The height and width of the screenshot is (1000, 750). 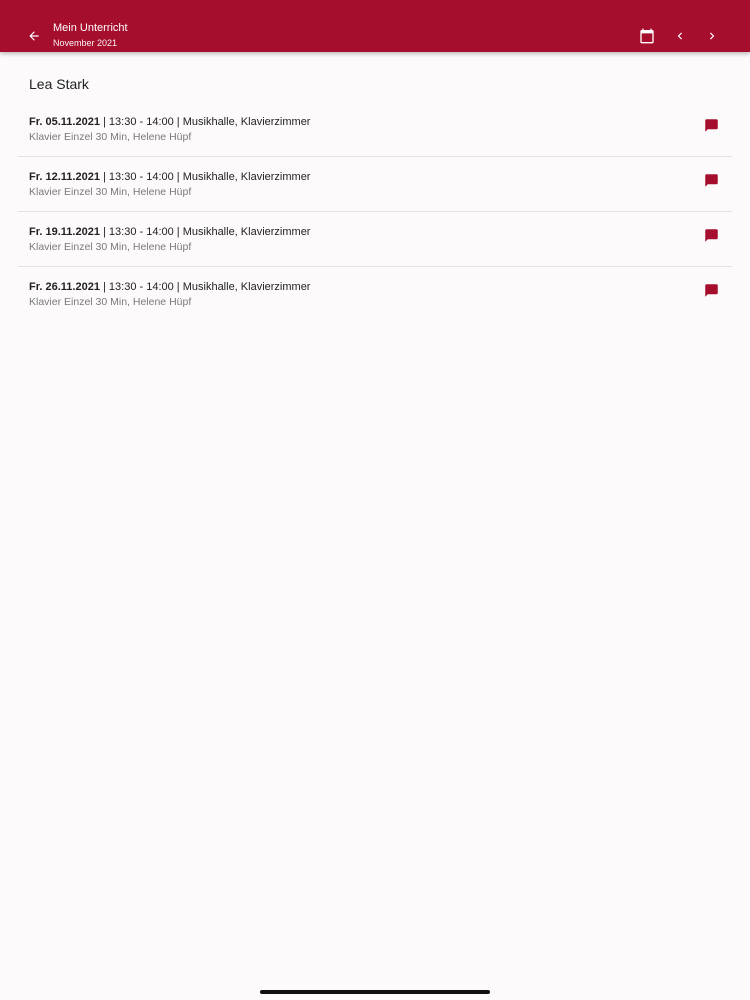 I want to click on chevron-left-icon, so click(x=679, y=36).